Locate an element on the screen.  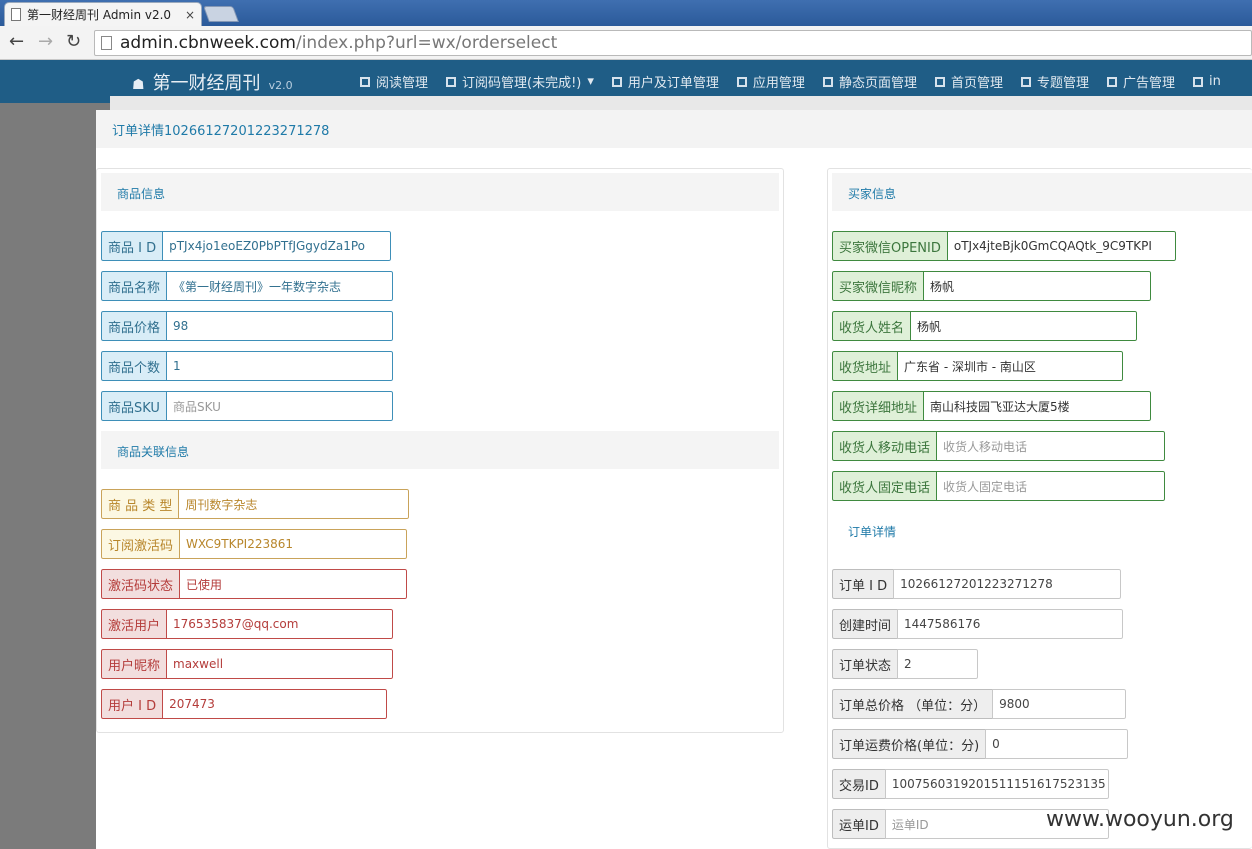
field-product-price: 商品价格 98 is located at coordinates (247, 326).